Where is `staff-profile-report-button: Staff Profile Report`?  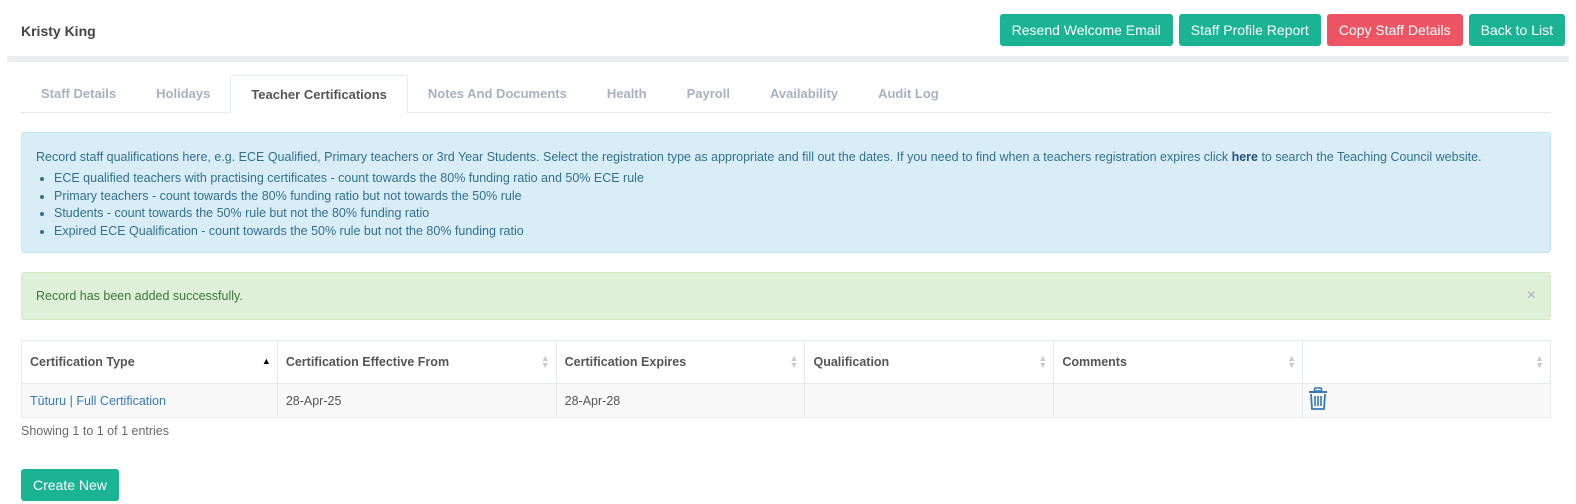
staff-profile-report-button: Staff Profile Report is located at coordinates (1249, 30).